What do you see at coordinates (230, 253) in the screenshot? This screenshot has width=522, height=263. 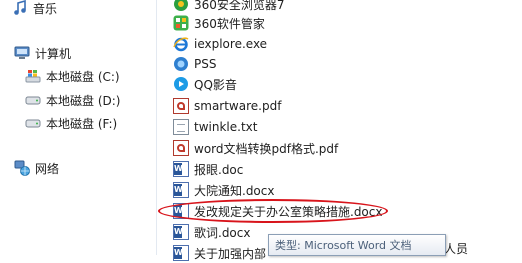 I see `file-name: 关于加强内部` at bounding box center [230, 253].